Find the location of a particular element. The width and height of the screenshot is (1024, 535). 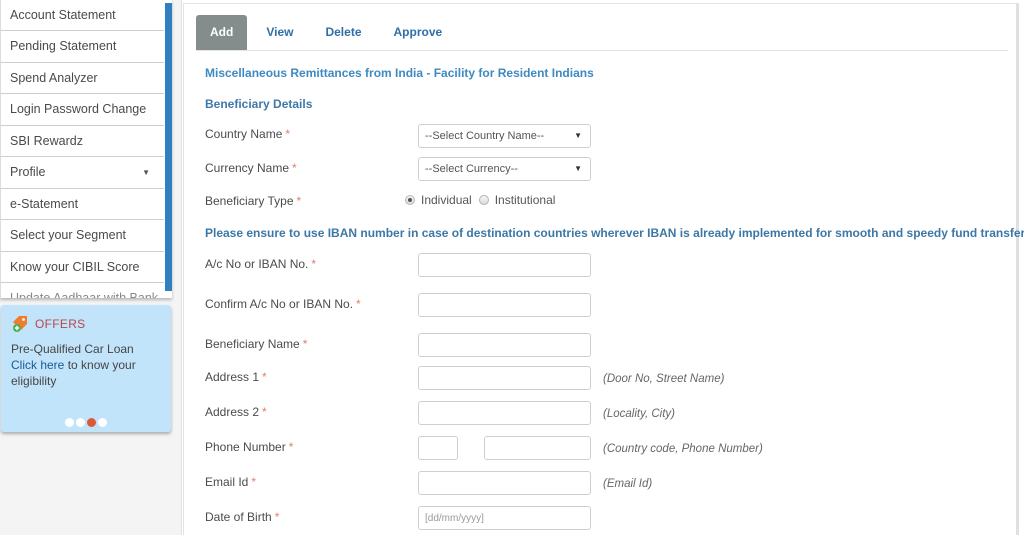

tab-delete: Delete is located at coordinates (343, 32).